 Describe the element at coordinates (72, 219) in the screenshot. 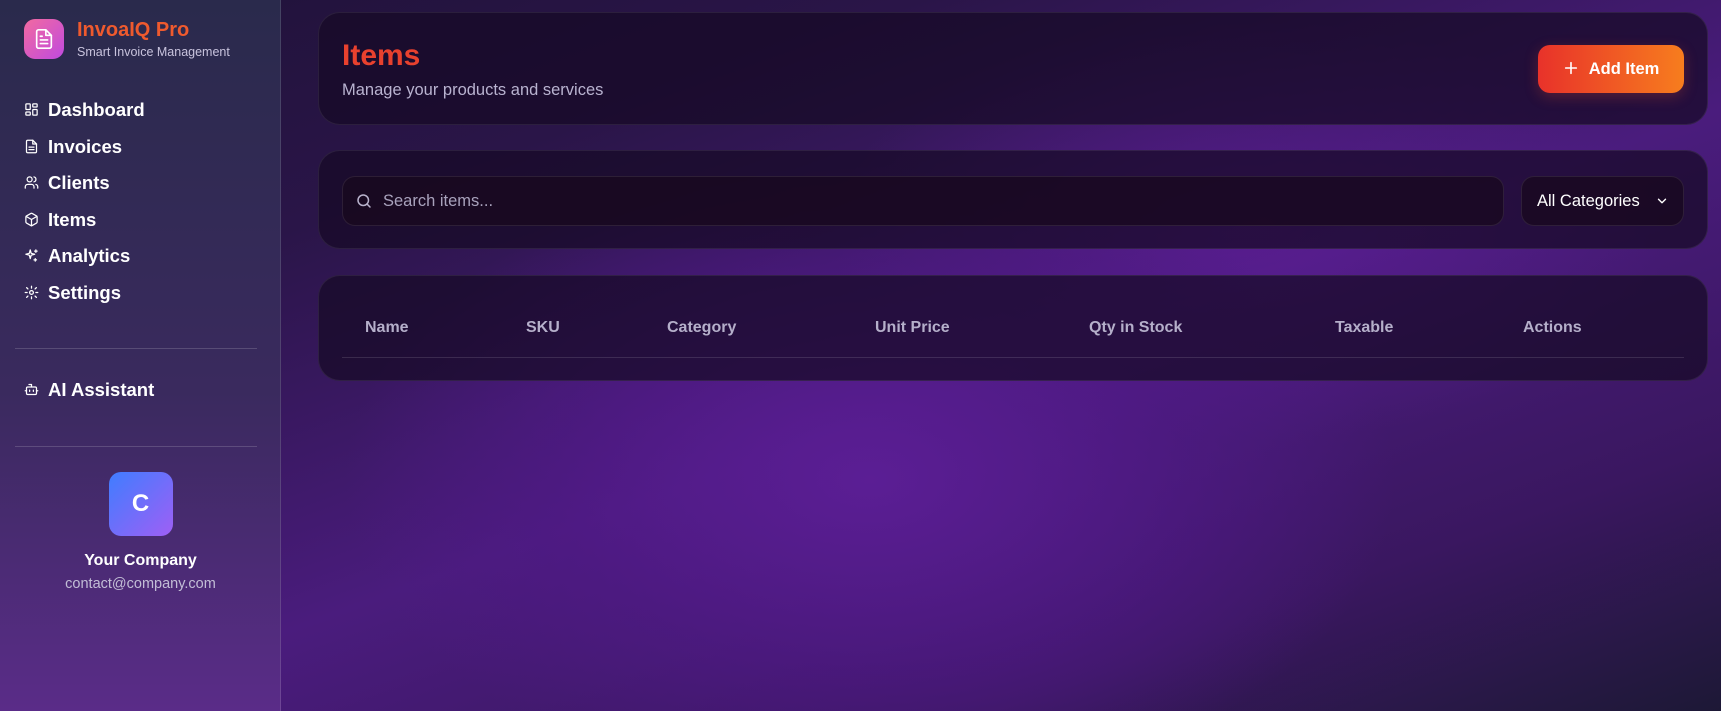

I see `sidebar-item-label: Items` at that location.